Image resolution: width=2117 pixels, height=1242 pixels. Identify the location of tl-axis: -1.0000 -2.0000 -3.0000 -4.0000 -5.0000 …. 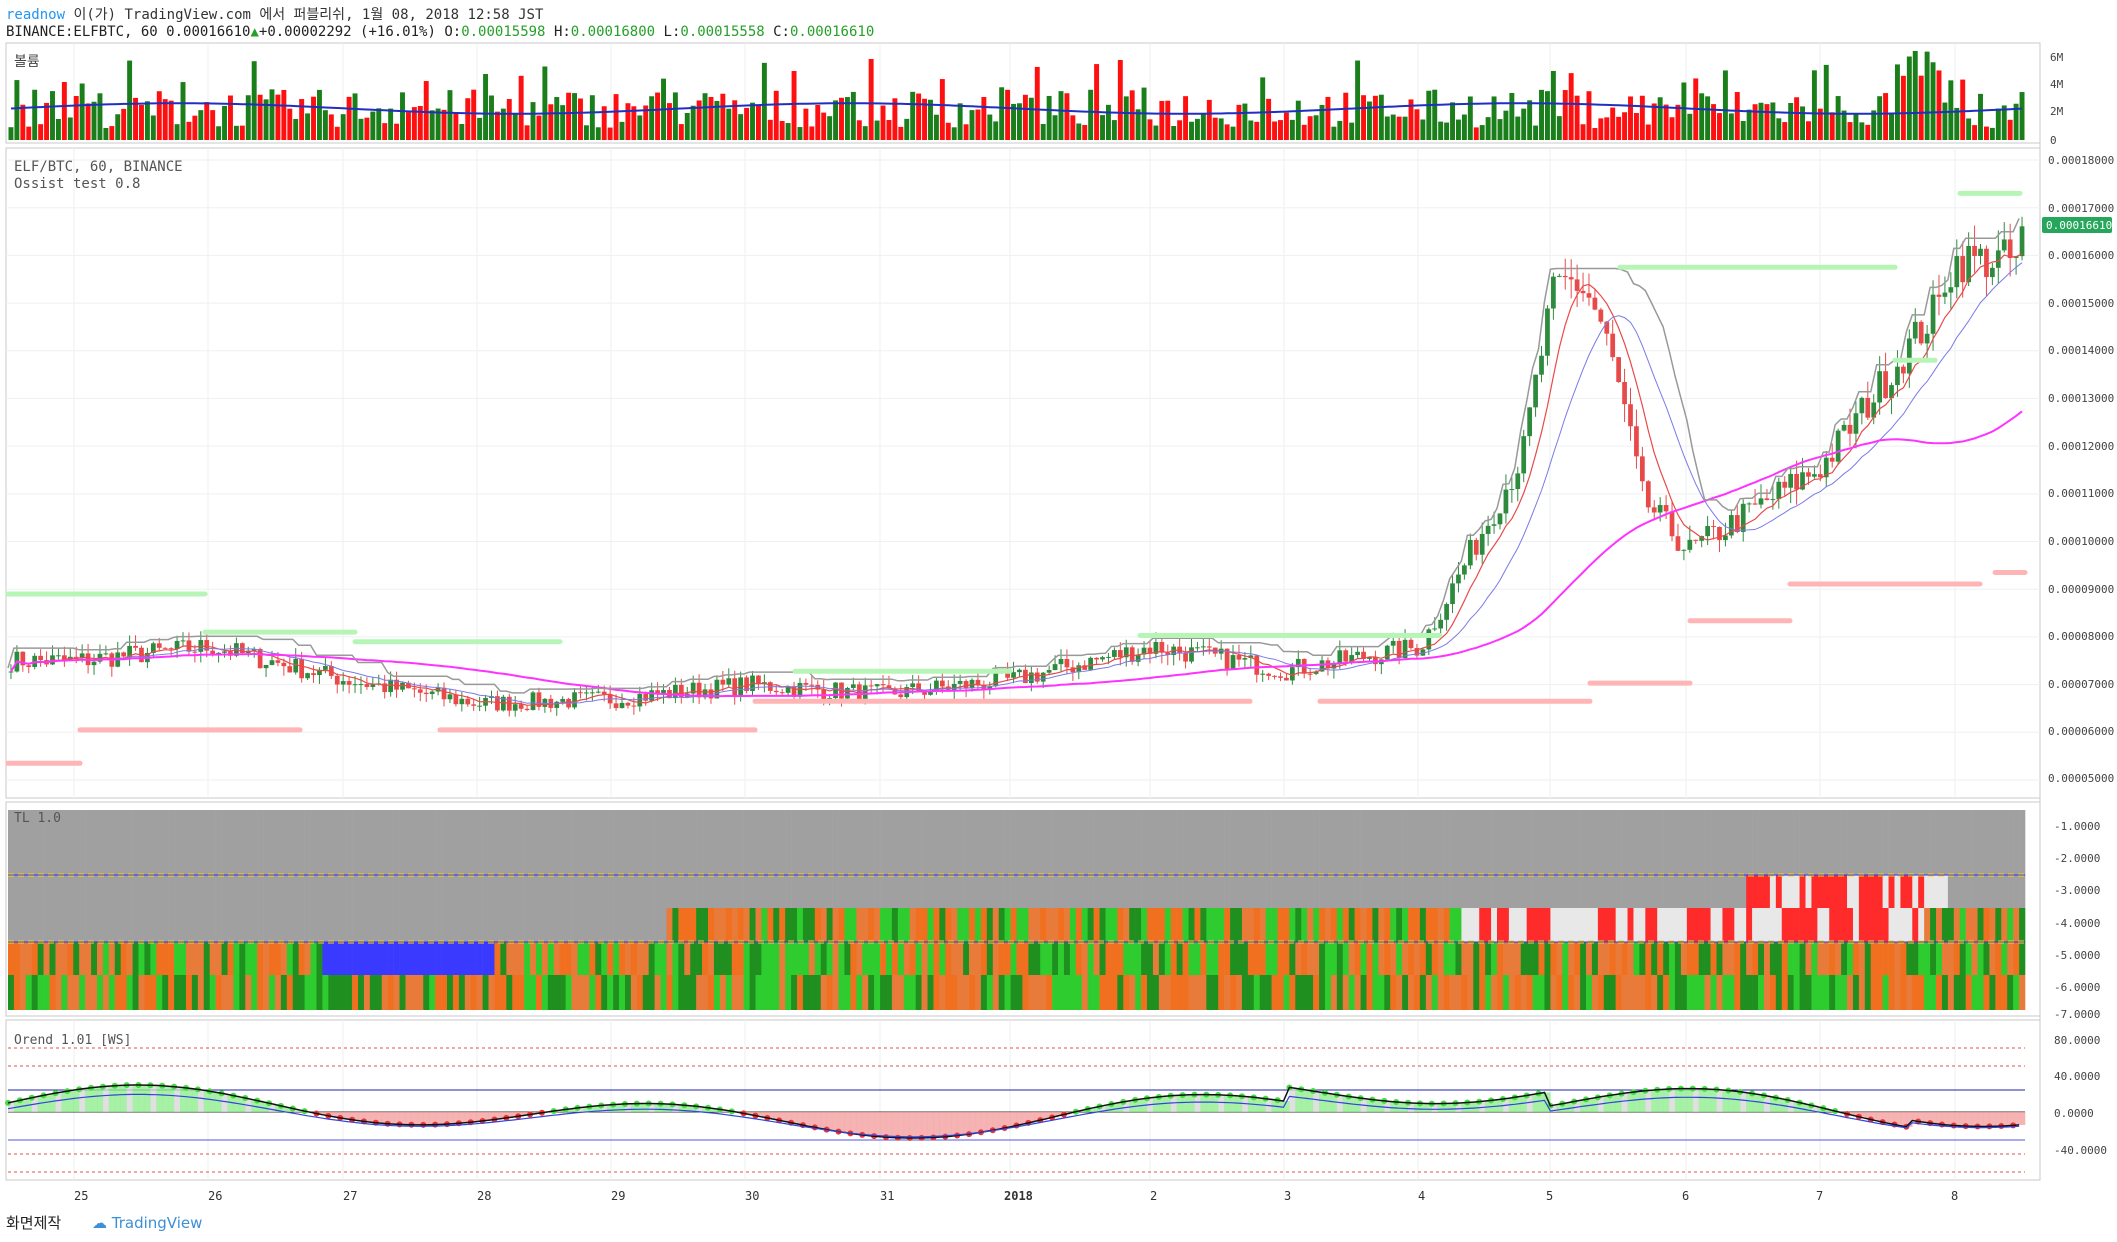
(2077, 920).